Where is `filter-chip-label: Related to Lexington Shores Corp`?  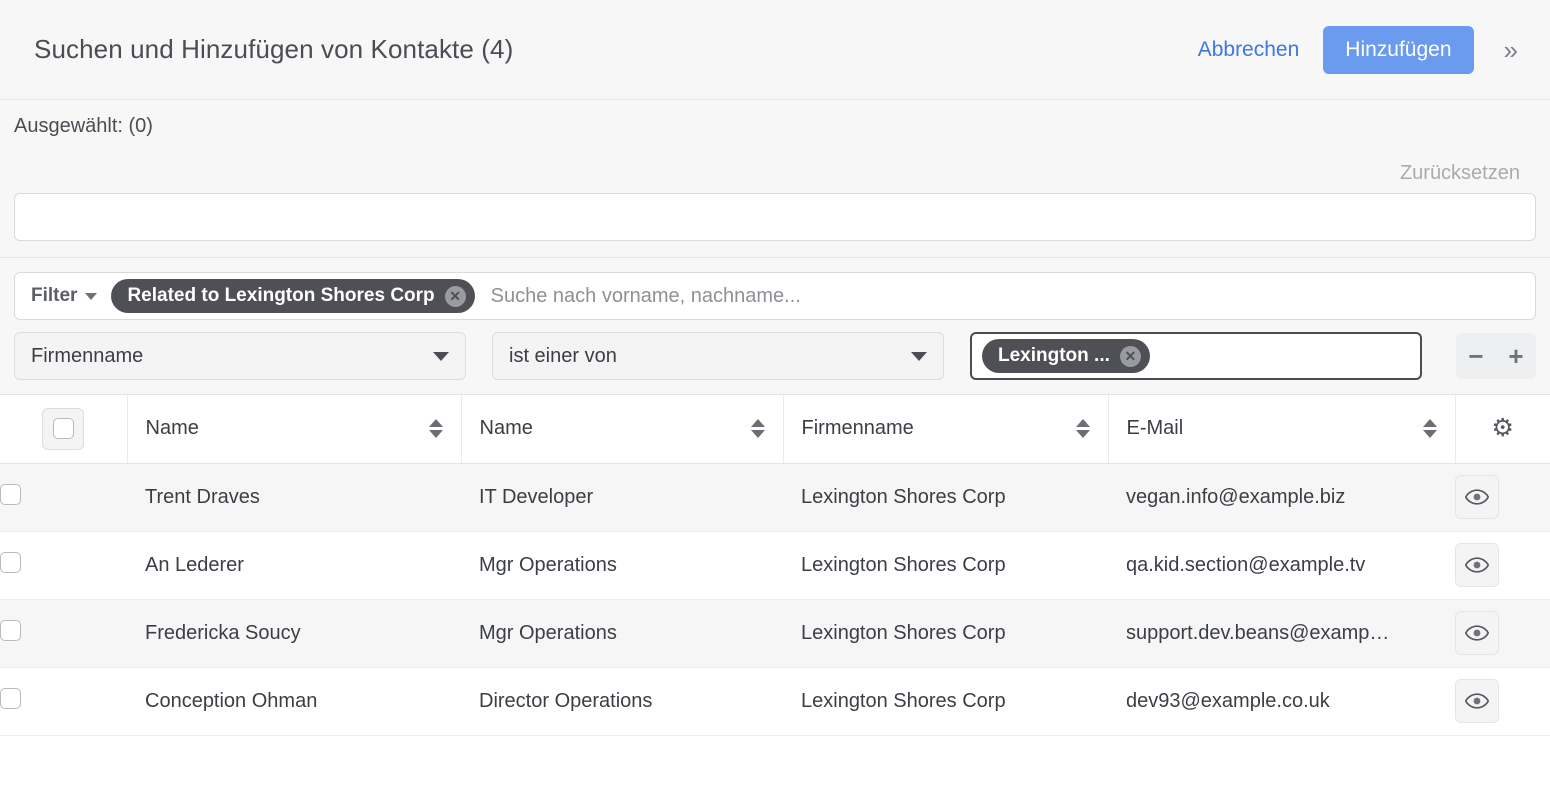
filter-chip-label: Related to Lexington Shores Corp is located at coordinates (281, 295).